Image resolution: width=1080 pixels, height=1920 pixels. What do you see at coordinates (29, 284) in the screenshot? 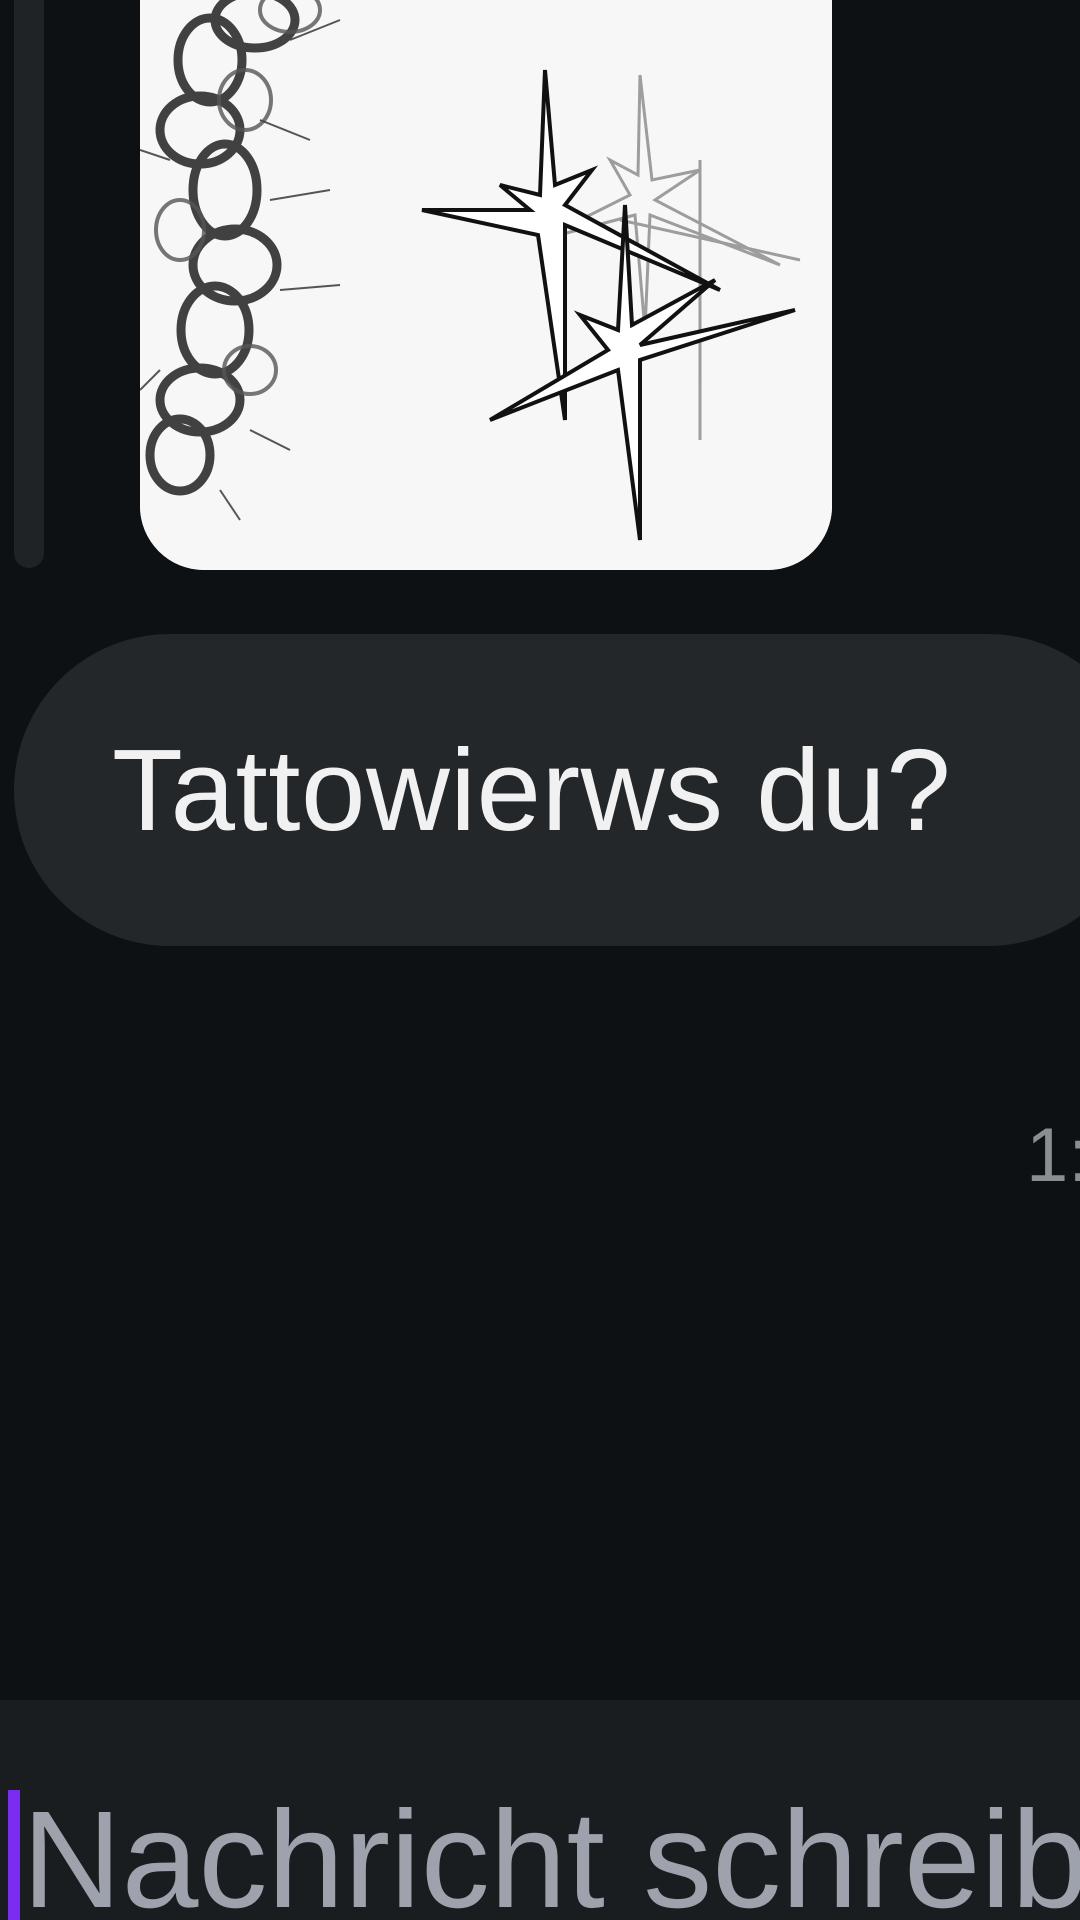
I see `scroll-indicator` at bounding box center [29, 284].